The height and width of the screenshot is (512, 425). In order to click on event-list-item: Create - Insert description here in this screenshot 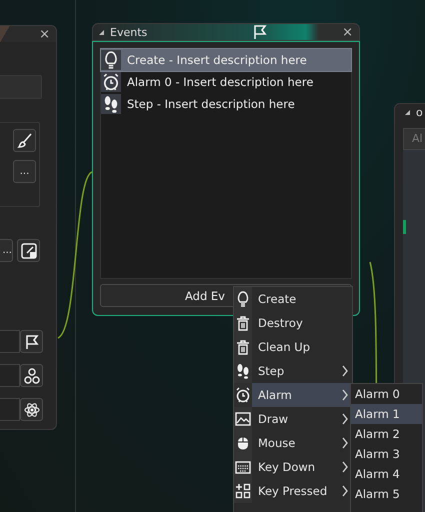, I will do `click(226, 60)`.